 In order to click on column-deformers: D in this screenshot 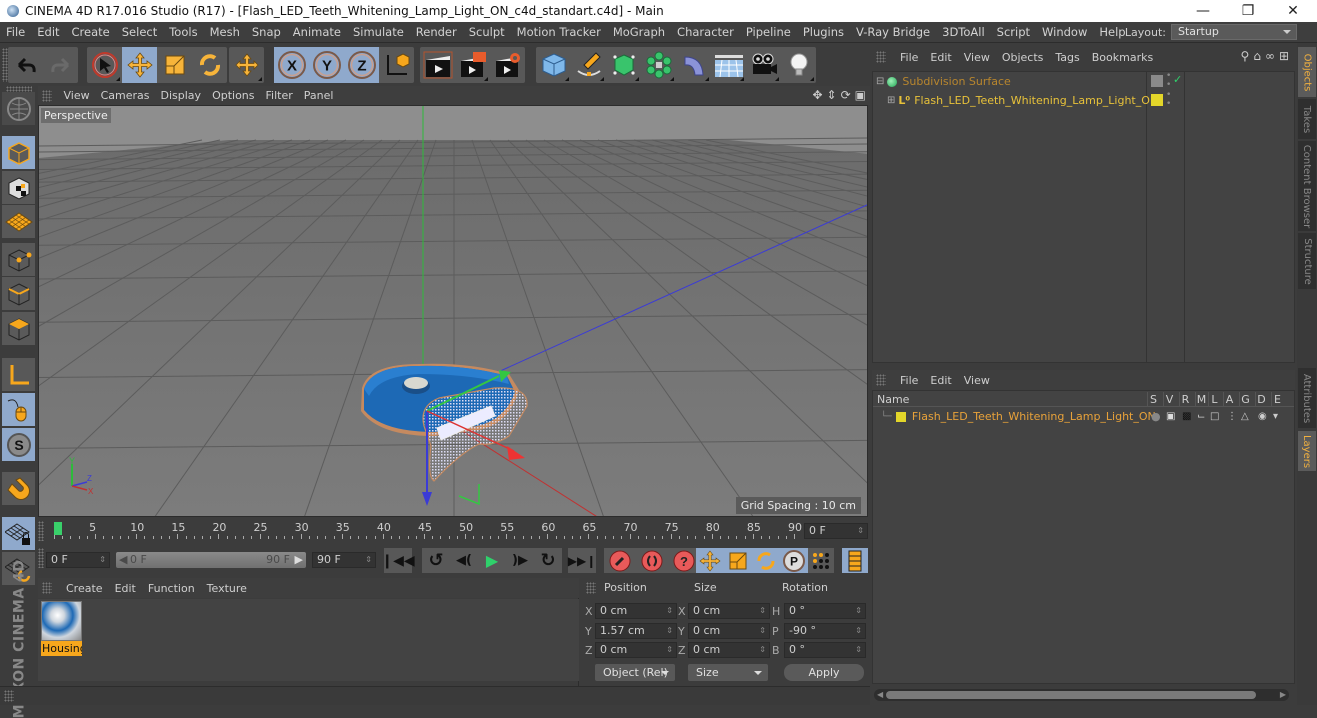, I will do `click(1261, 399)`.